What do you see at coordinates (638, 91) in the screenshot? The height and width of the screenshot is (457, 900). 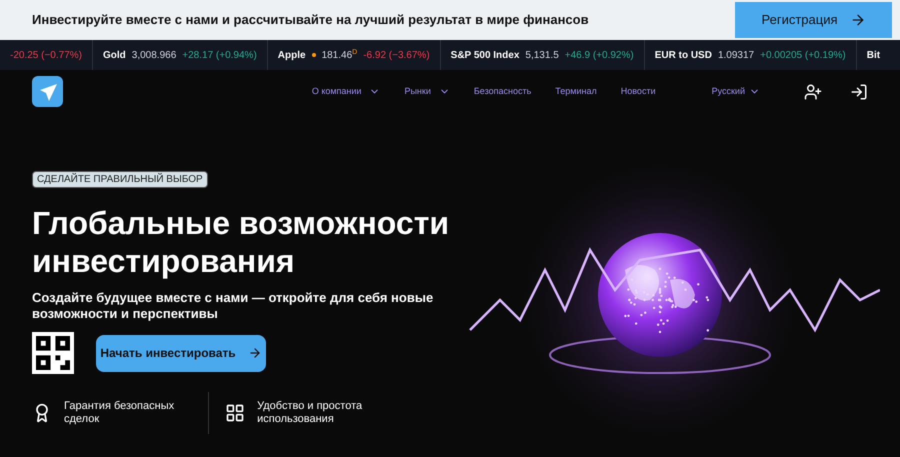 I see `nav-link: Новости` at bounding box center [638, 91].